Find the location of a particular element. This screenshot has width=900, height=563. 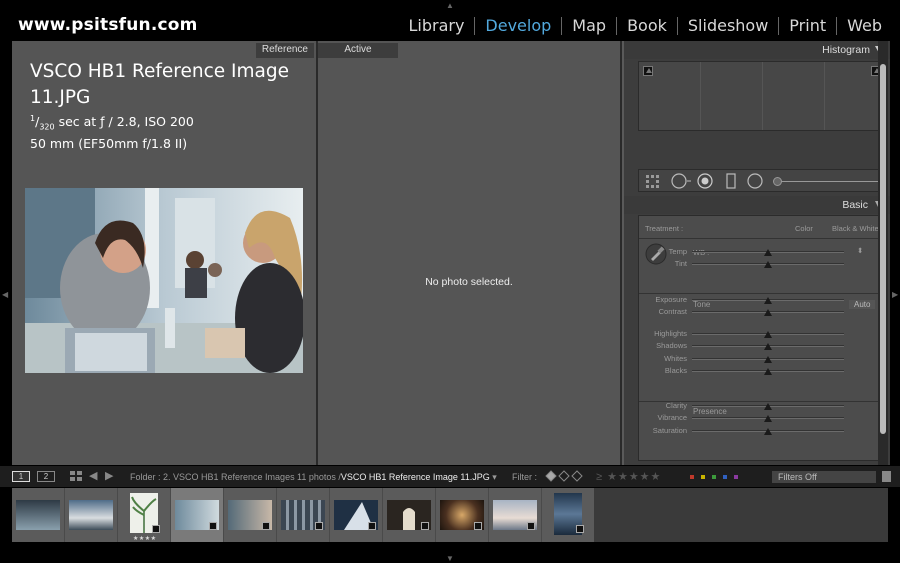

slider-knob-saturation is located at coordinates (768, 431).